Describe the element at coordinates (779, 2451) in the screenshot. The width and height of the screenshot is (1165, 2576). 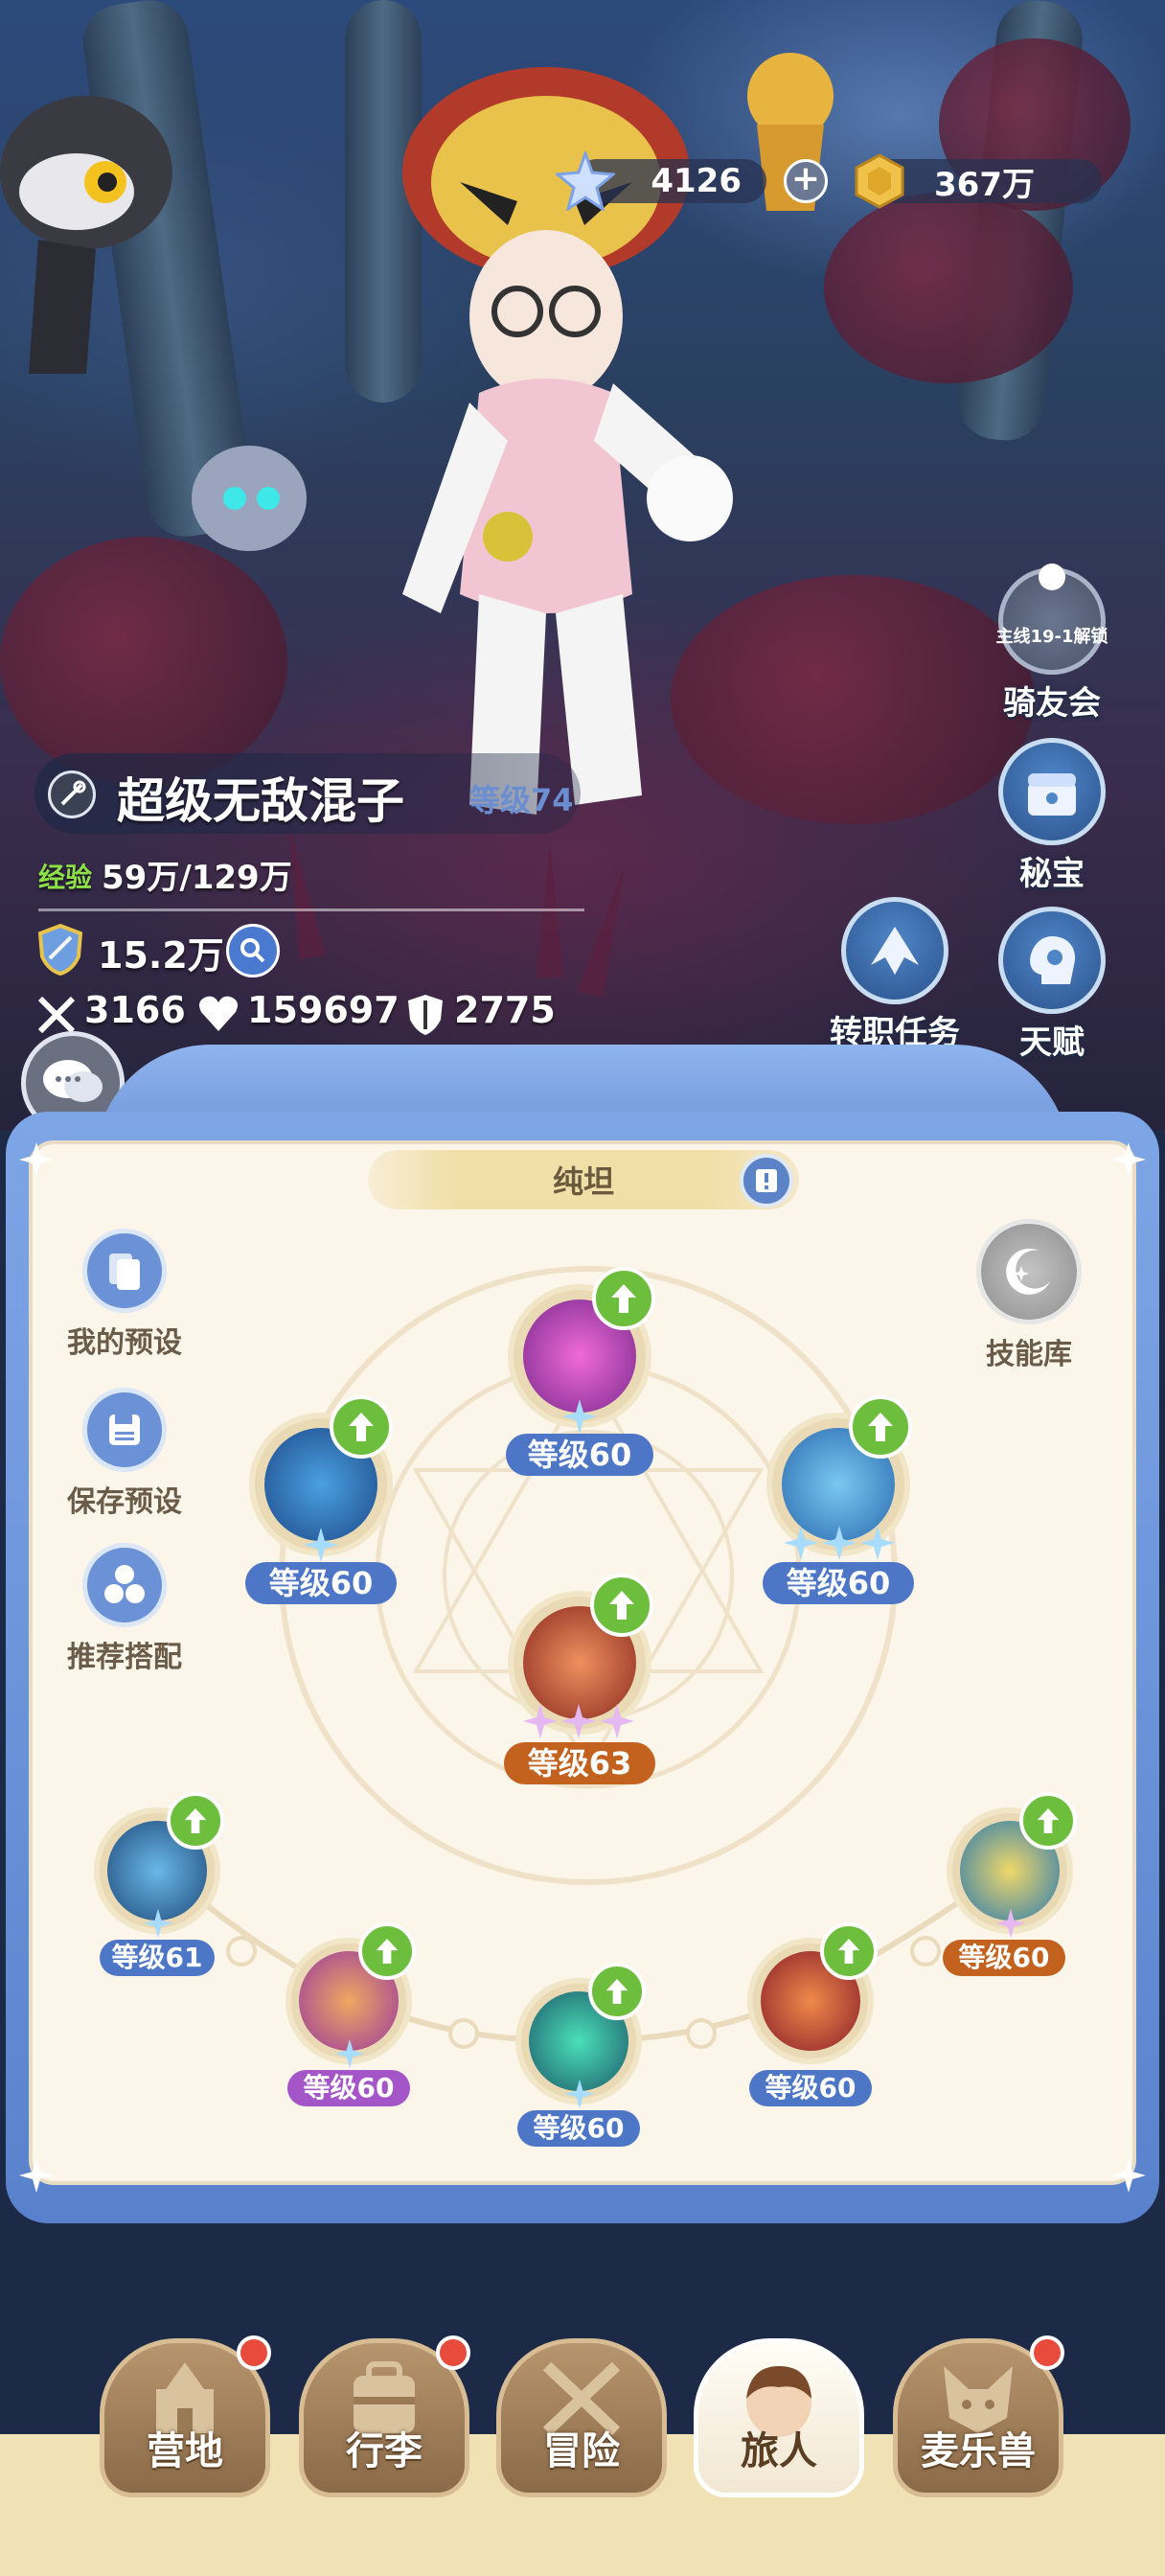
I see `nav-traveler-label: 旅人` at that location.